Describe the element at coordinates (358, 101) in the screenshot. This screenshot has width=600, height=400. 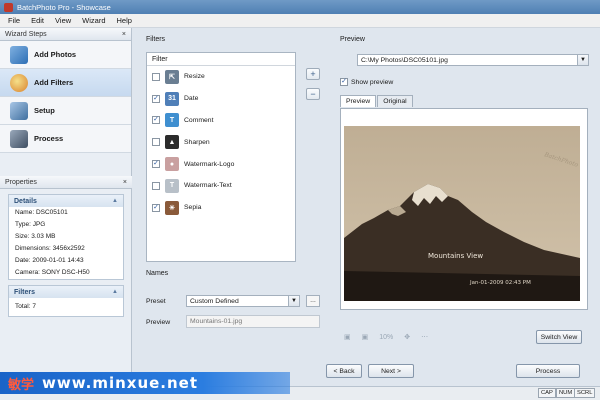
I see `tab-preview: Preview` at that location.